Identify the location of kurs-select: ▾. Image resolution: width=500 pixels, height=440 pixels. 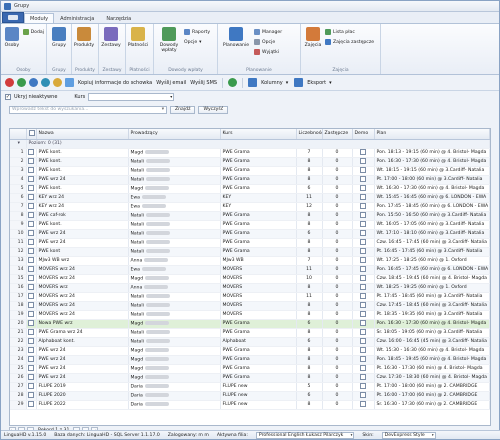
(131, 97).